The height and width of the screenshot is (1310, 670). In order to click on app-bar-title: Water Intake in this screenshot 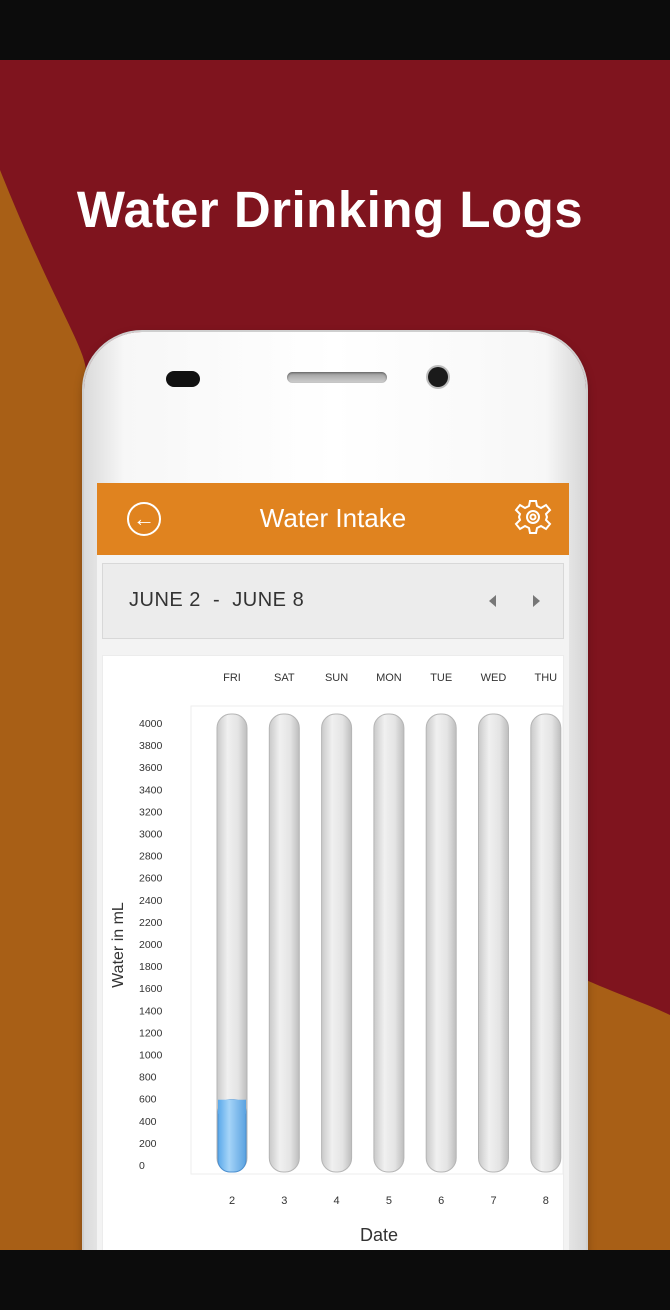, I will do `click(333, 518)`.